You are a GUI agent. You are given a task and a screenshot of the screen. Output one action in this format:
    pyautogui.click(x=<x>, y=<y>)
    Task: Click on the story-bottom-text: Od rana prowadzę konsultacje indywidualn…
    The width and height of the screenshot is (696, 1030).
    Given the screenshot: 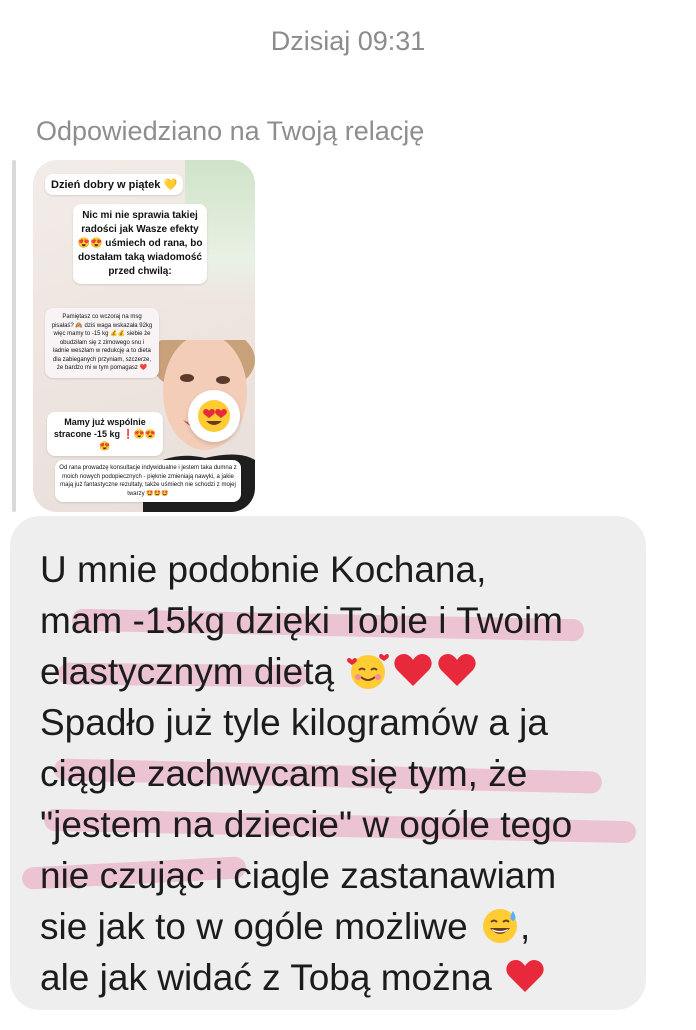 What is the action you would take?
    pyautogui.click(x=148, y=481)
    